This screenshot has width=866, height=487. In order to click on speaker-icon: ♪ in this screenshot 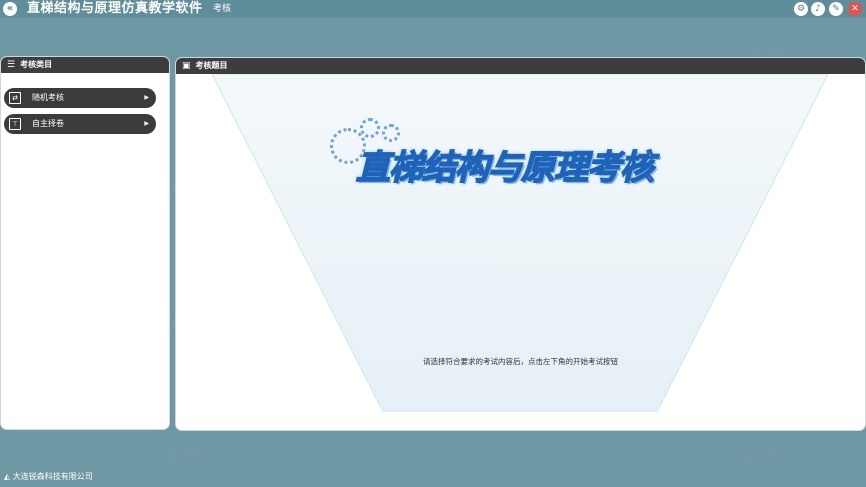, I will do `click(818, 9)`.